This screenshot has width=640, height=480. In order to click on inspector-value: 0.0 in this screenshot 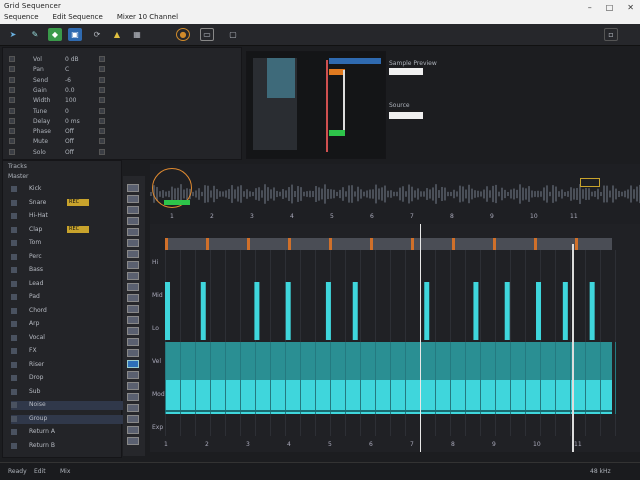, I will do `click(70, 90)`.